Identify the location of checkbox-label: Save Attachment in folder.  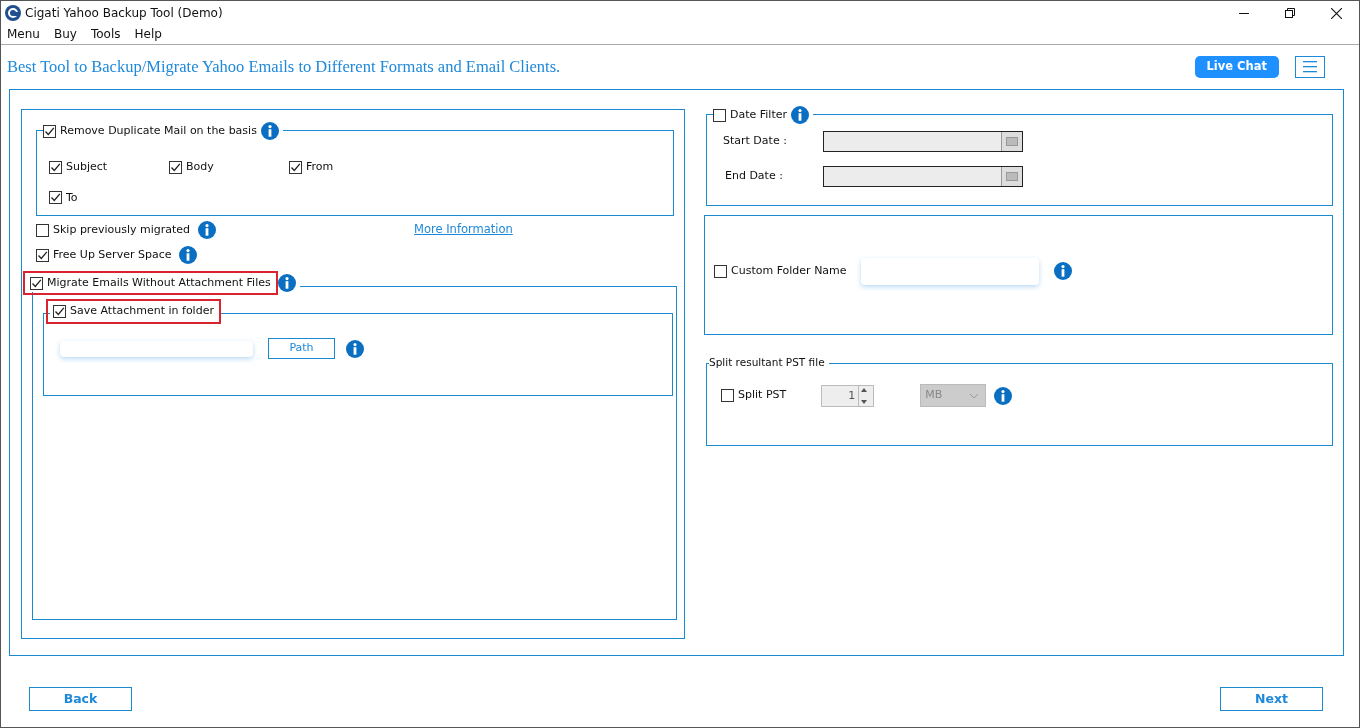
(142, 311).